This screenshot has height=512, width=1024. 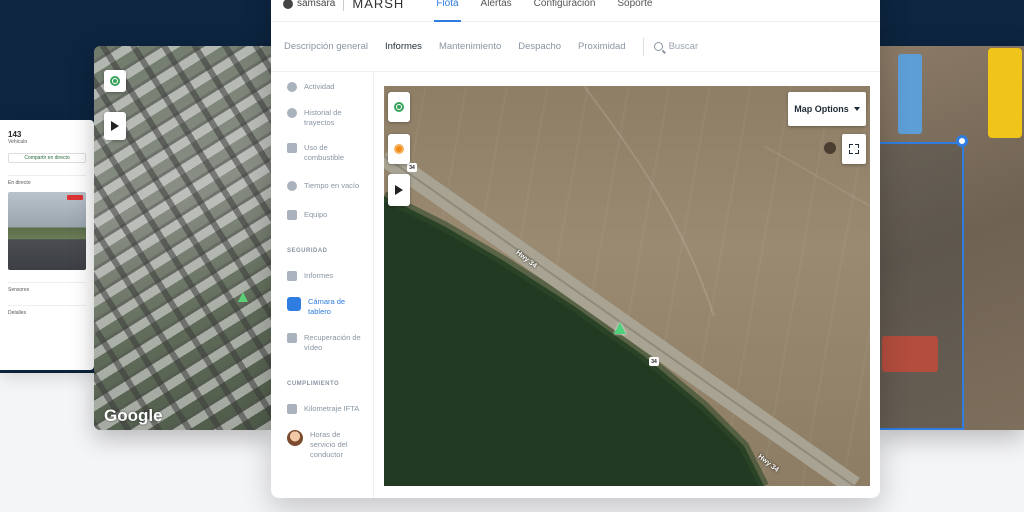 I want to click on fullscreen-icon, so click(x=854, y=149).